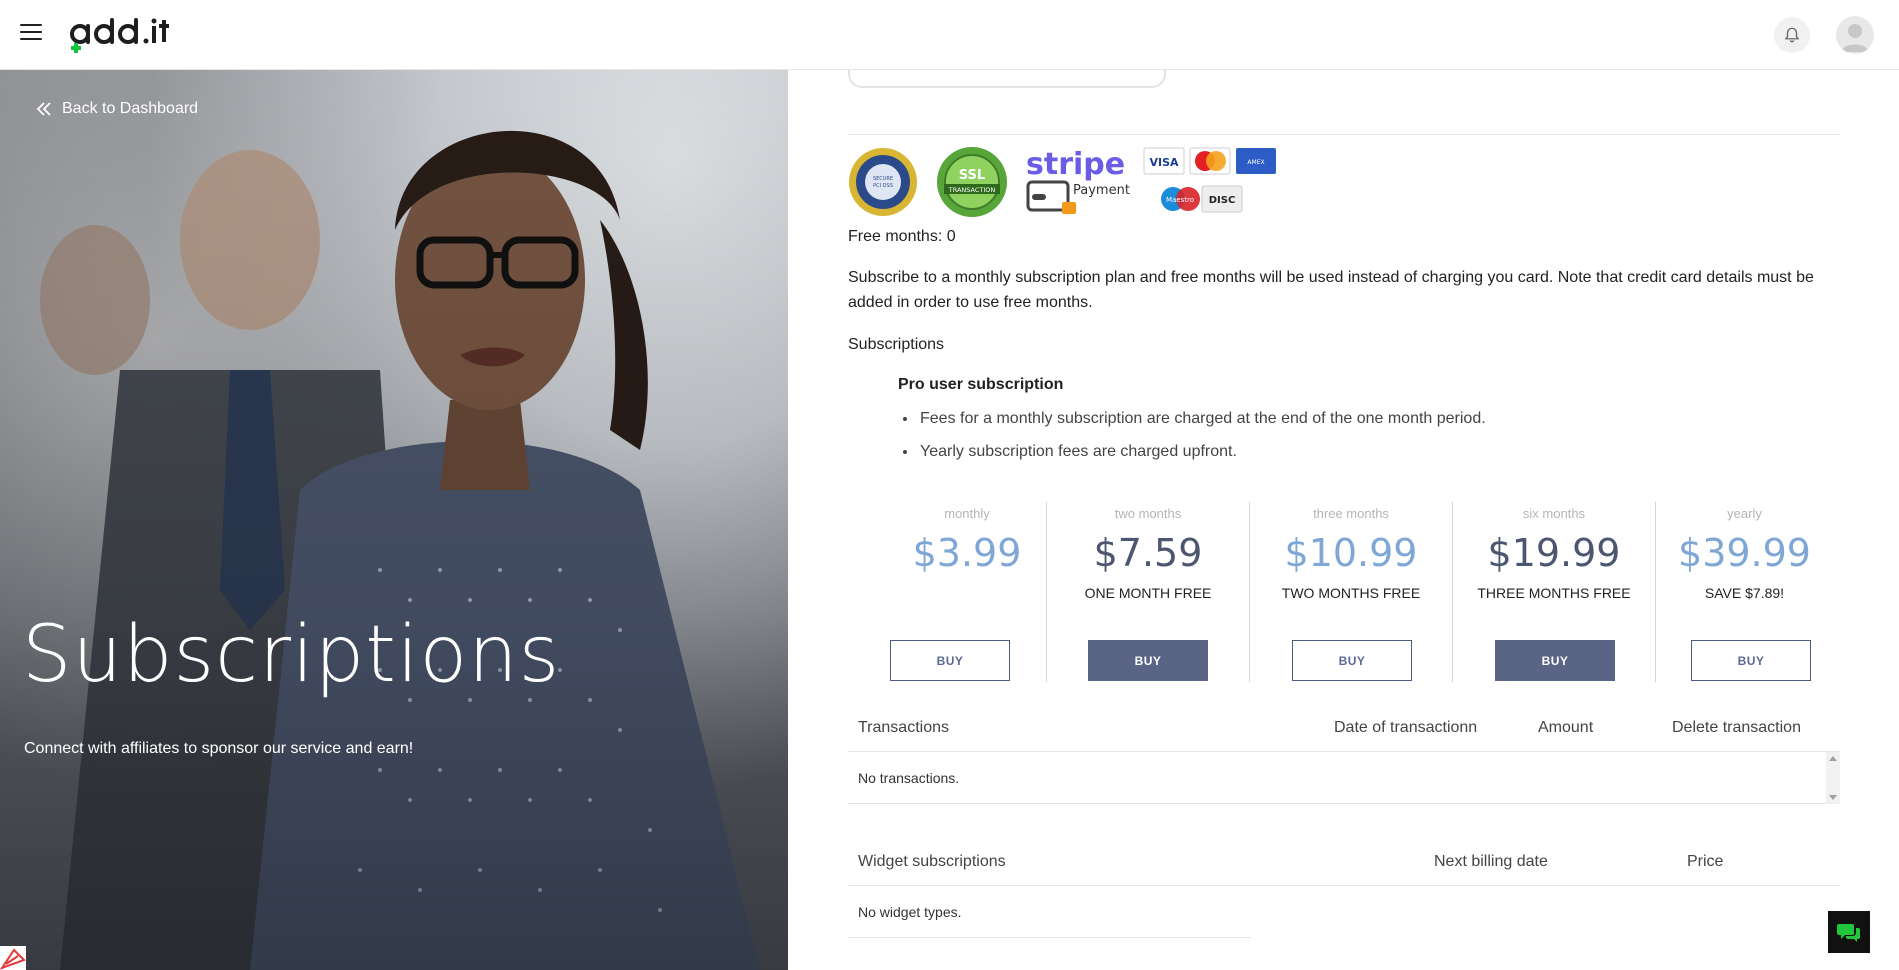 The width and height of the screenshot is (1899, 970). Describe the element at coordinates (1555, 660) in the screenshot. I see `buy-six-months-button: BUY` at that location.